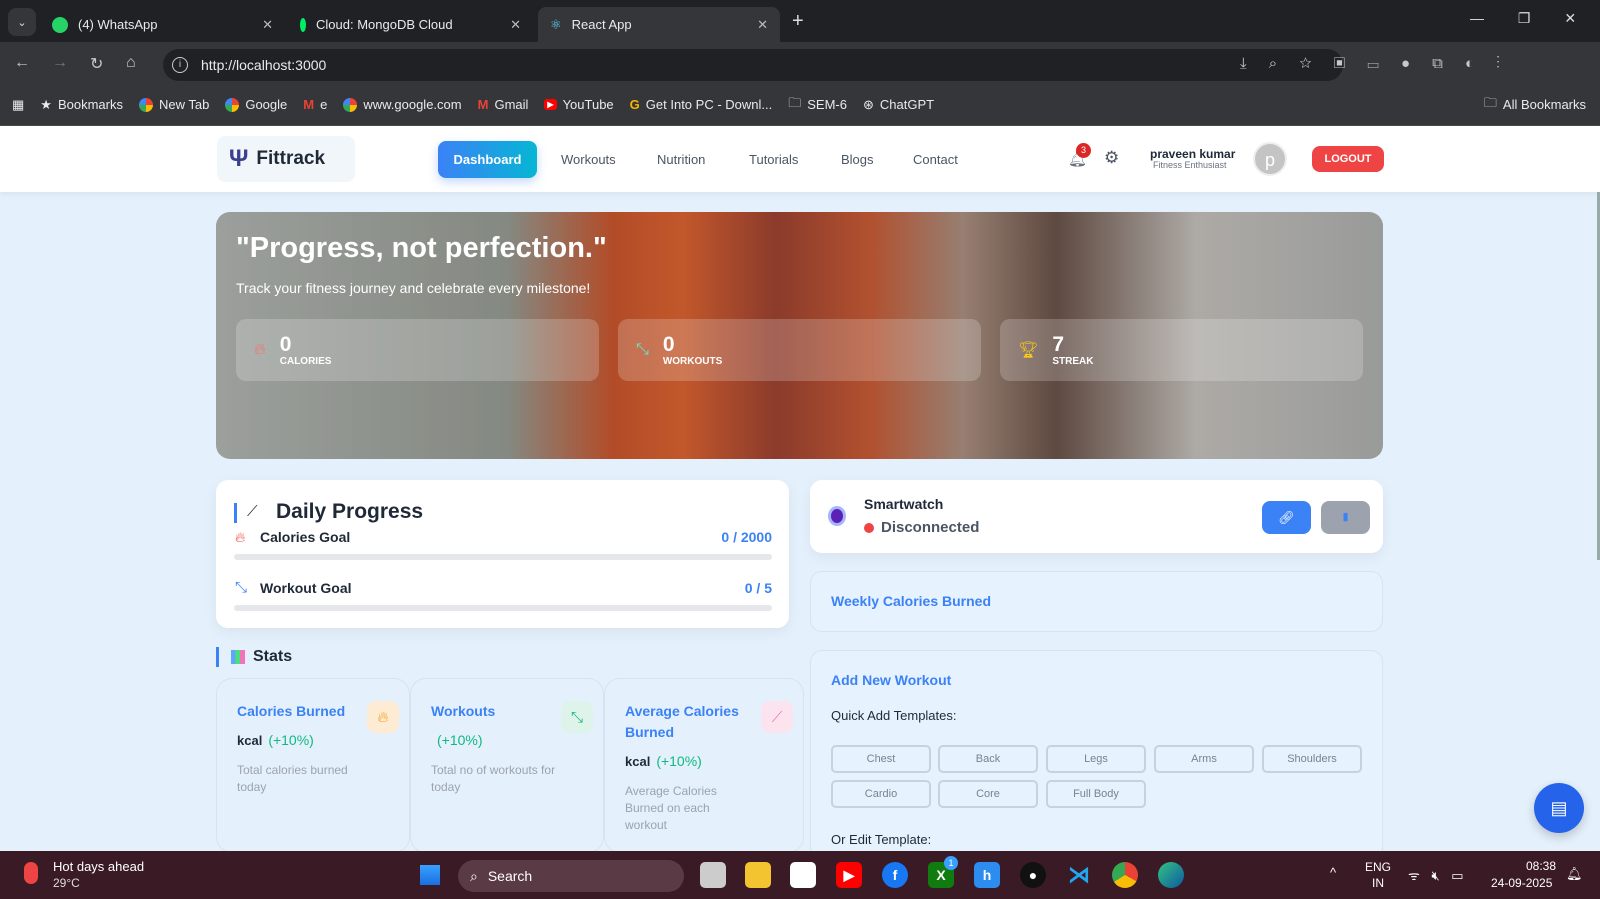  Describe the element at coordinates (1436, 875) in the screenshot. I see `tray-icons: ᯤ 🔇︎ ▭` at that location.